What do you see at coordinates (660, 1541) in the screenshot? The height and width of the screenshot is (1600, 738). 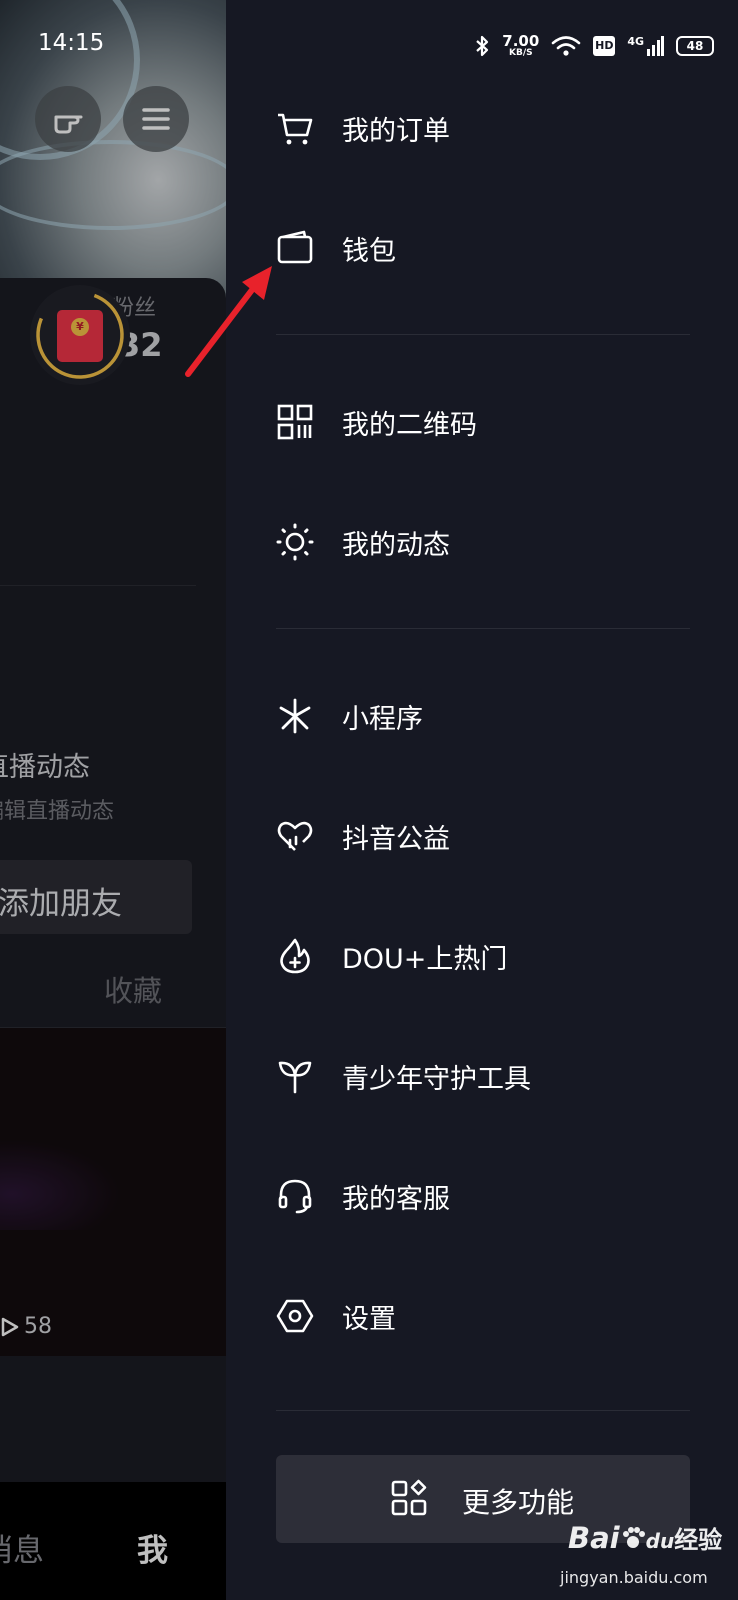 I see `baidu-logo-du: du` at bounding box center [660, 1541].